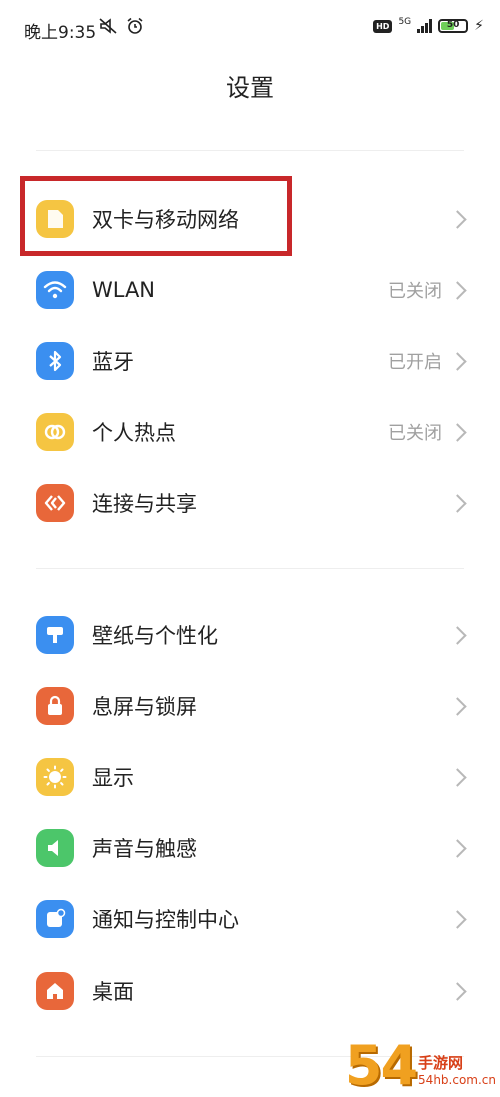 The height and width of the screenshot is (1097, 500). Describe the element at coordinates (250, 503) in the screenshot. I see `settings-item-connection-sharing: 连接与共享` at that location.